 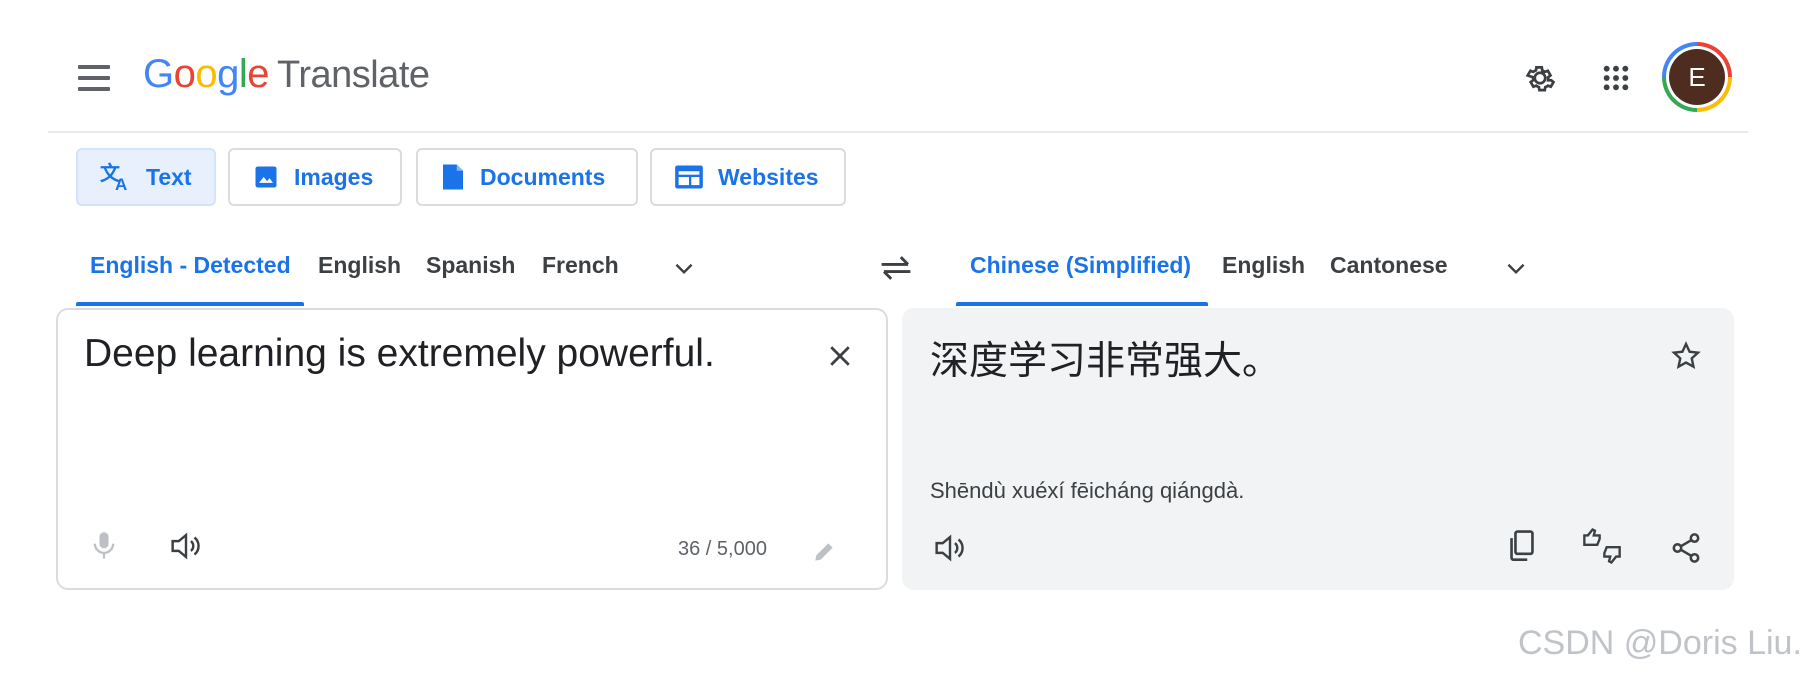 I want to click on account-avatar-button: E, so click(x=1697, y=77).